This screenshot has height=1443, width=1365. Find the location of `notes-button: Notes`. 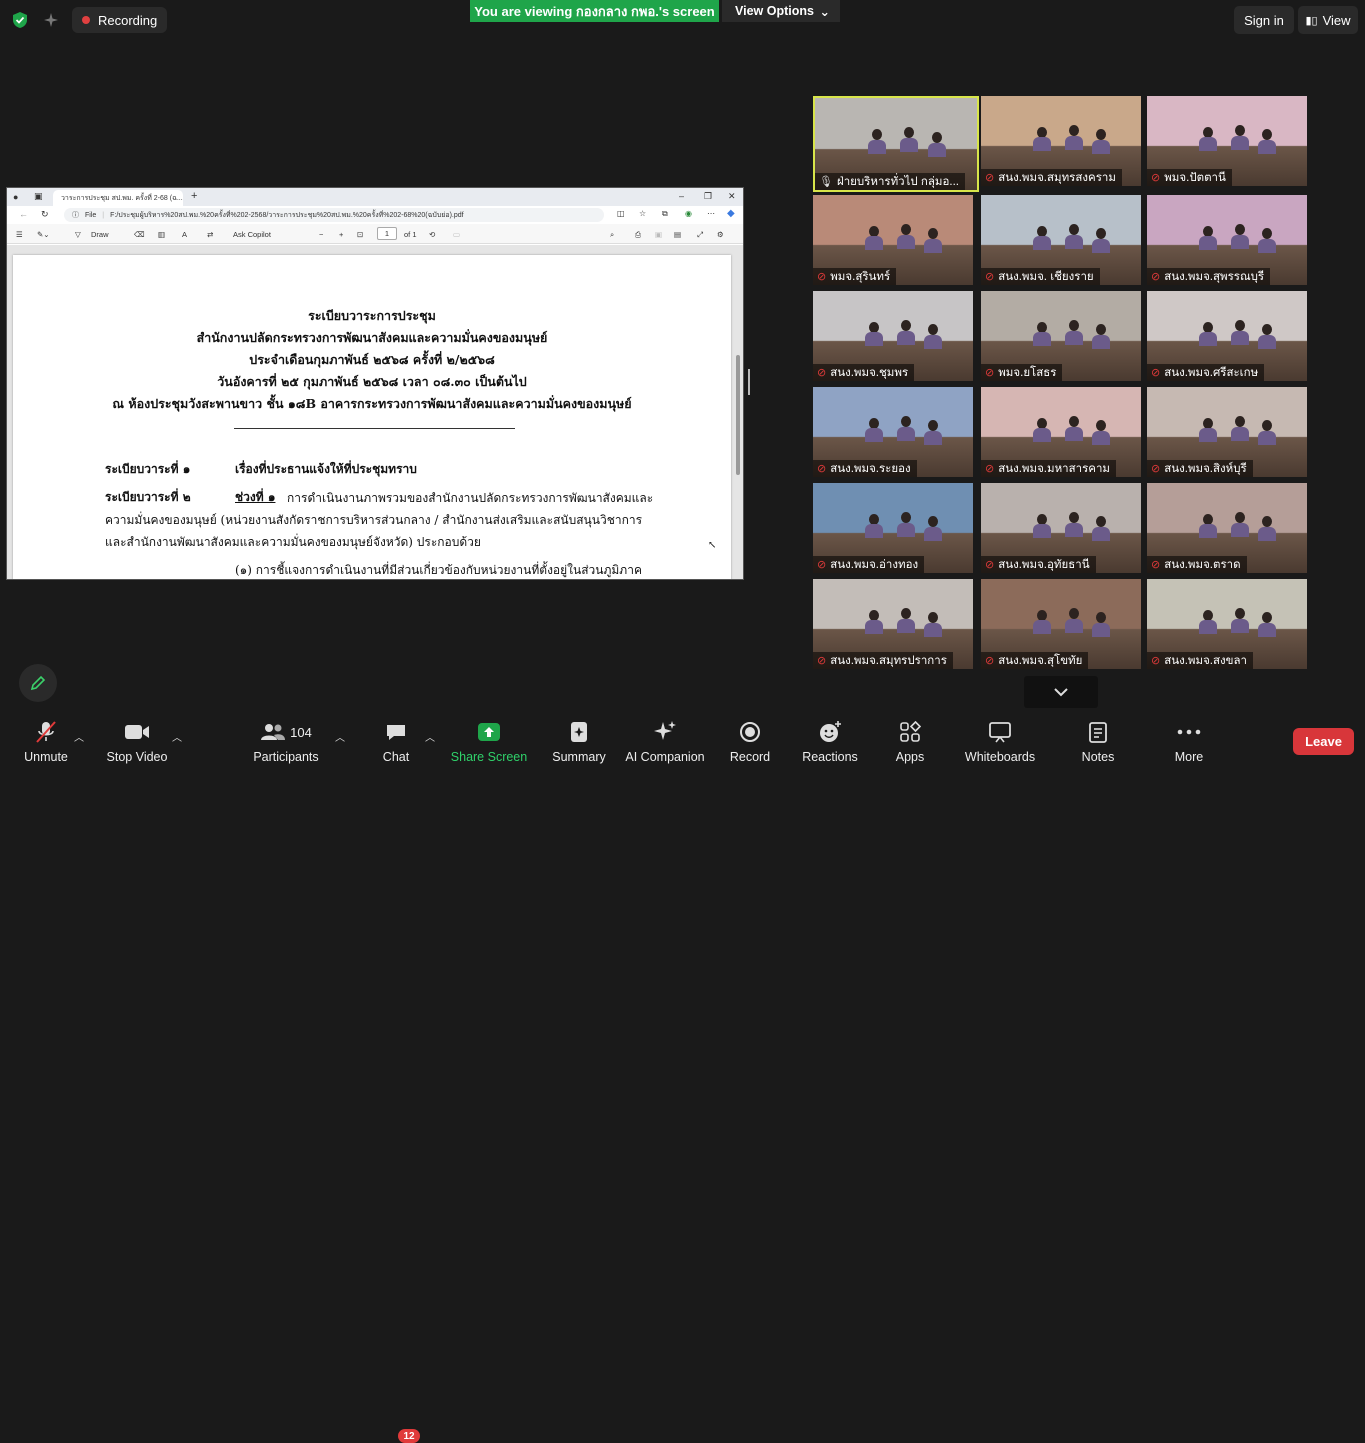

notes-button: Notes is located at coordinates (1098, 742).